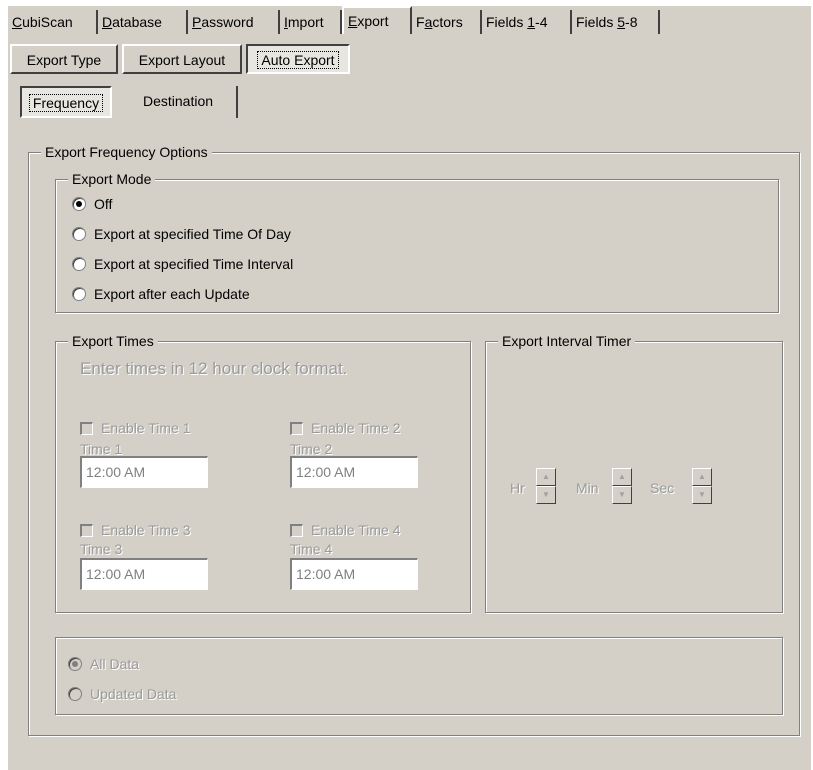 This screenshot has width=813, height=770. Describe the element at coordinates (419, 676) in the screenshot. I see `data-scope-group: All Data Updated Data` at that location.